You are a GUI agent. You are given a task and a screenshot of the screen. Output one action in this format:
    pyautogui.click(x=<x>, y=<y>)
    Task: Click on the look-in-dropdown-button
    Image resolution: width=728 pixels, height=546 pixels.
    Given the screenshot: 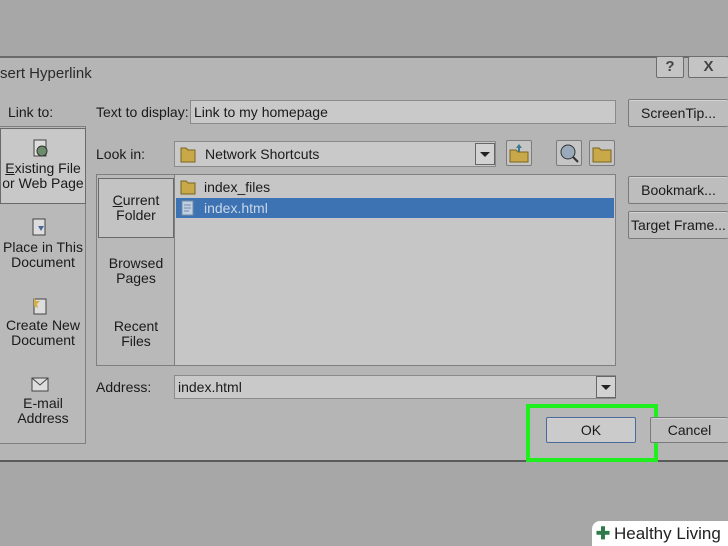 What is the action you would take?
    pyautogui.click(x=485, y=154)
    